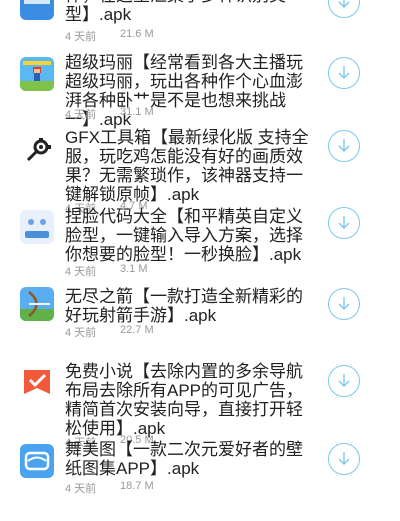 This screenshot has height=521, width=400. What do you see at coordinates (137, 486) in the screenshot?
I see `app-size: 18.7 M` at bounding box center [137, 486].